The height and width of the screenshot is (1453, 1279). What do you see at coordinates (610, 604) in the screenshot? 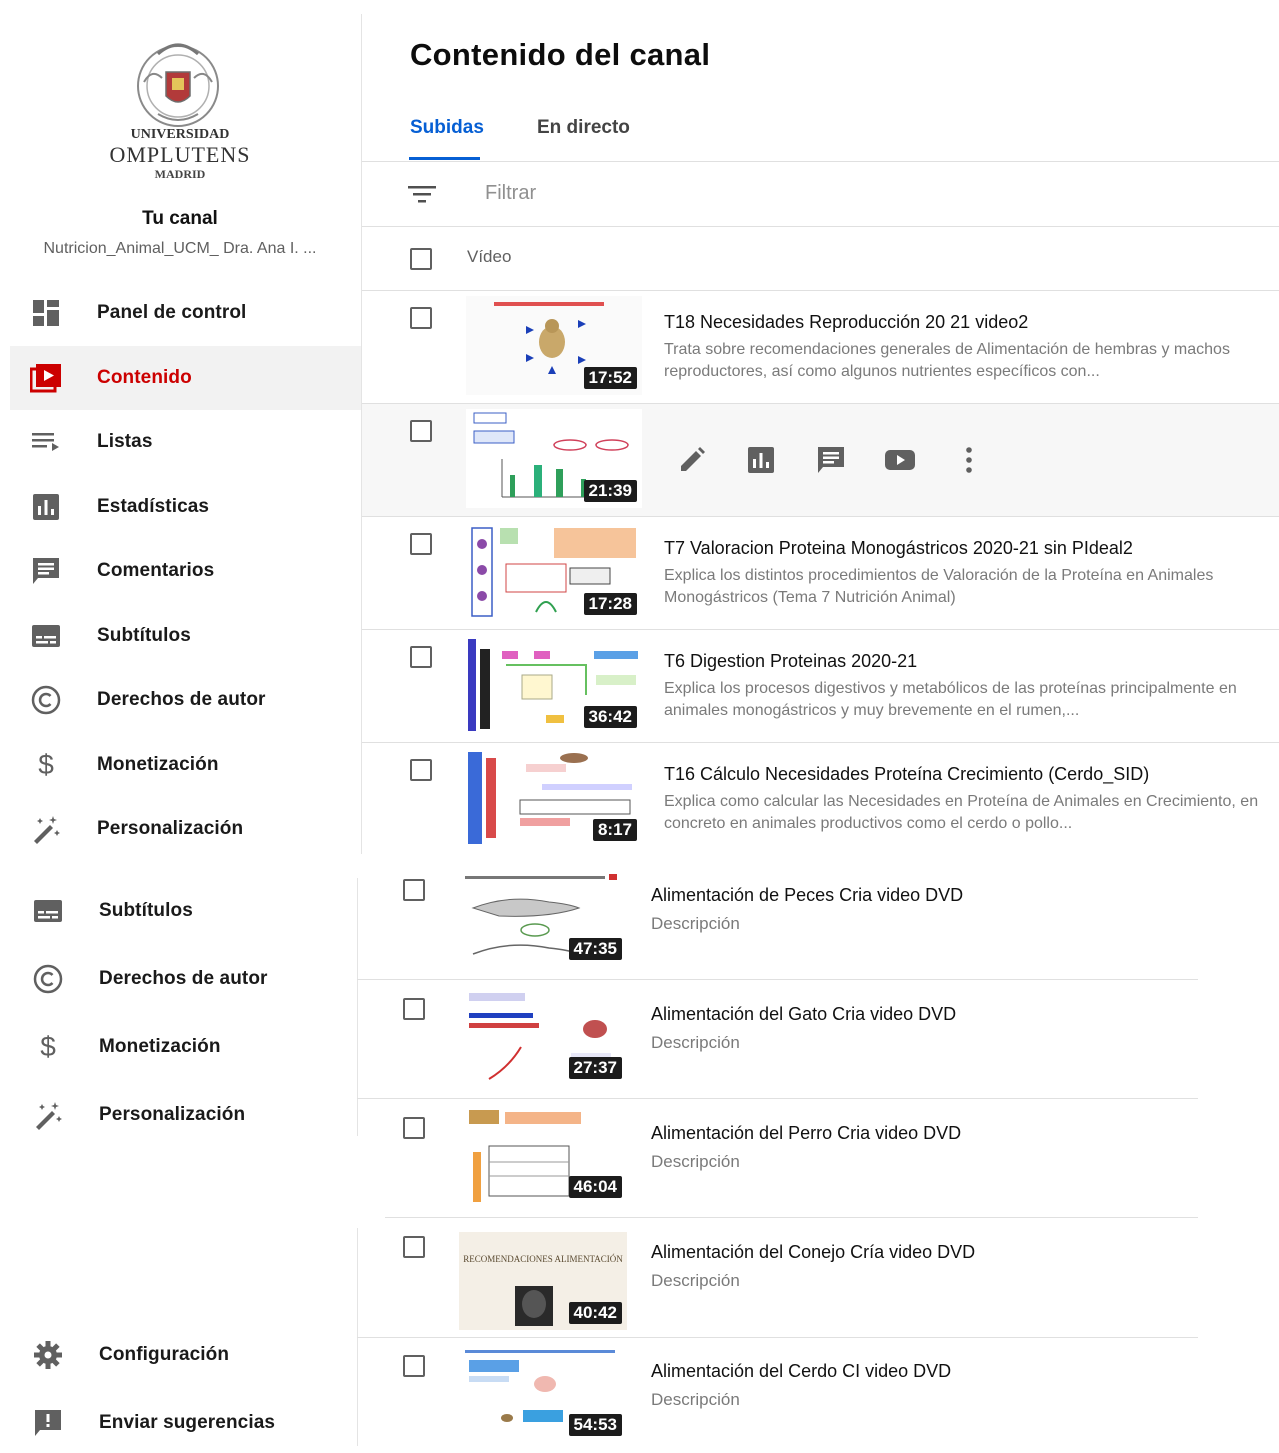
I see `video-duration: 17:28` at bounding box center [610, 604].